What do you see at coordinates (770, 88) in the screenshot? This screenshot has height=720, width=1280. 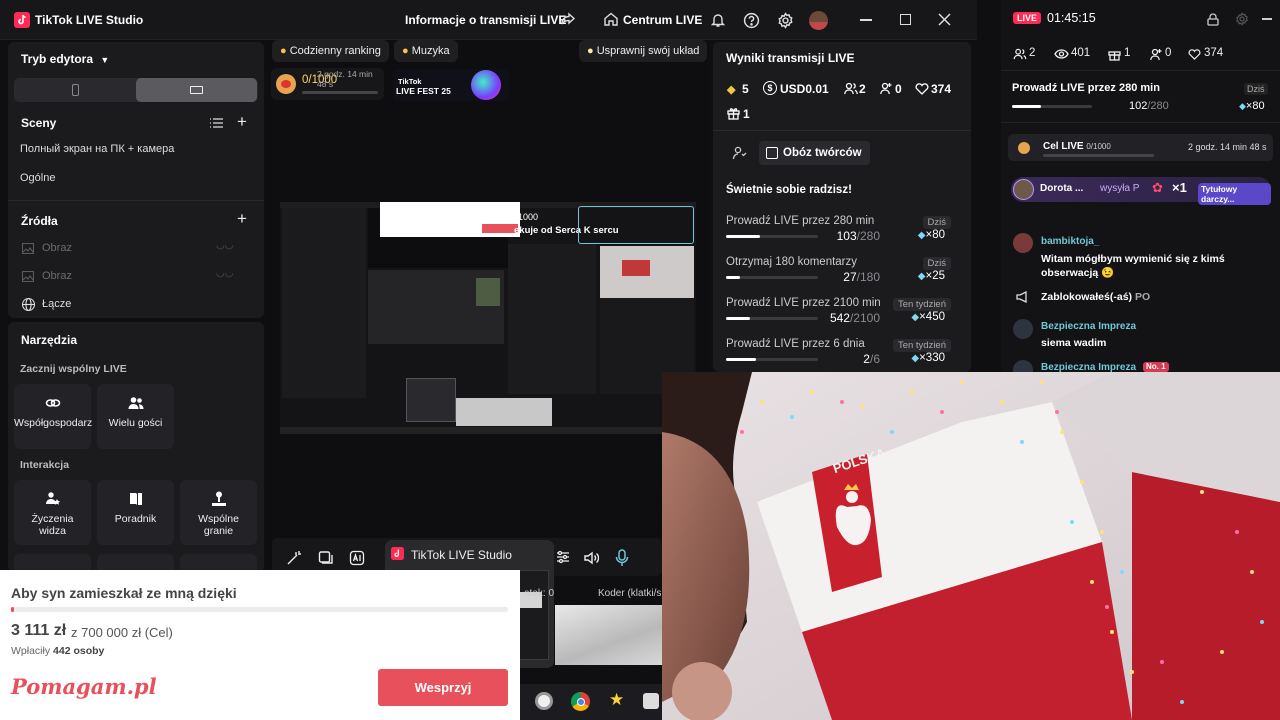 I see `dollar-icon: $` at bounding box center [770, 88].